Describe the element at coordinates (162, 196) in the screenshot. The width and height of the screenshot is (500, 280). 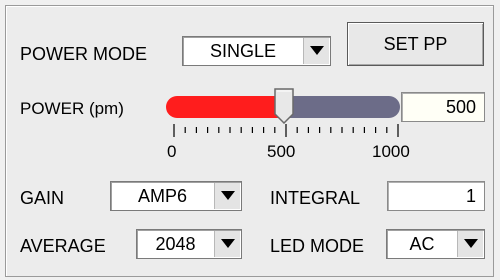
I see `gain-value: AMP6` at that location.